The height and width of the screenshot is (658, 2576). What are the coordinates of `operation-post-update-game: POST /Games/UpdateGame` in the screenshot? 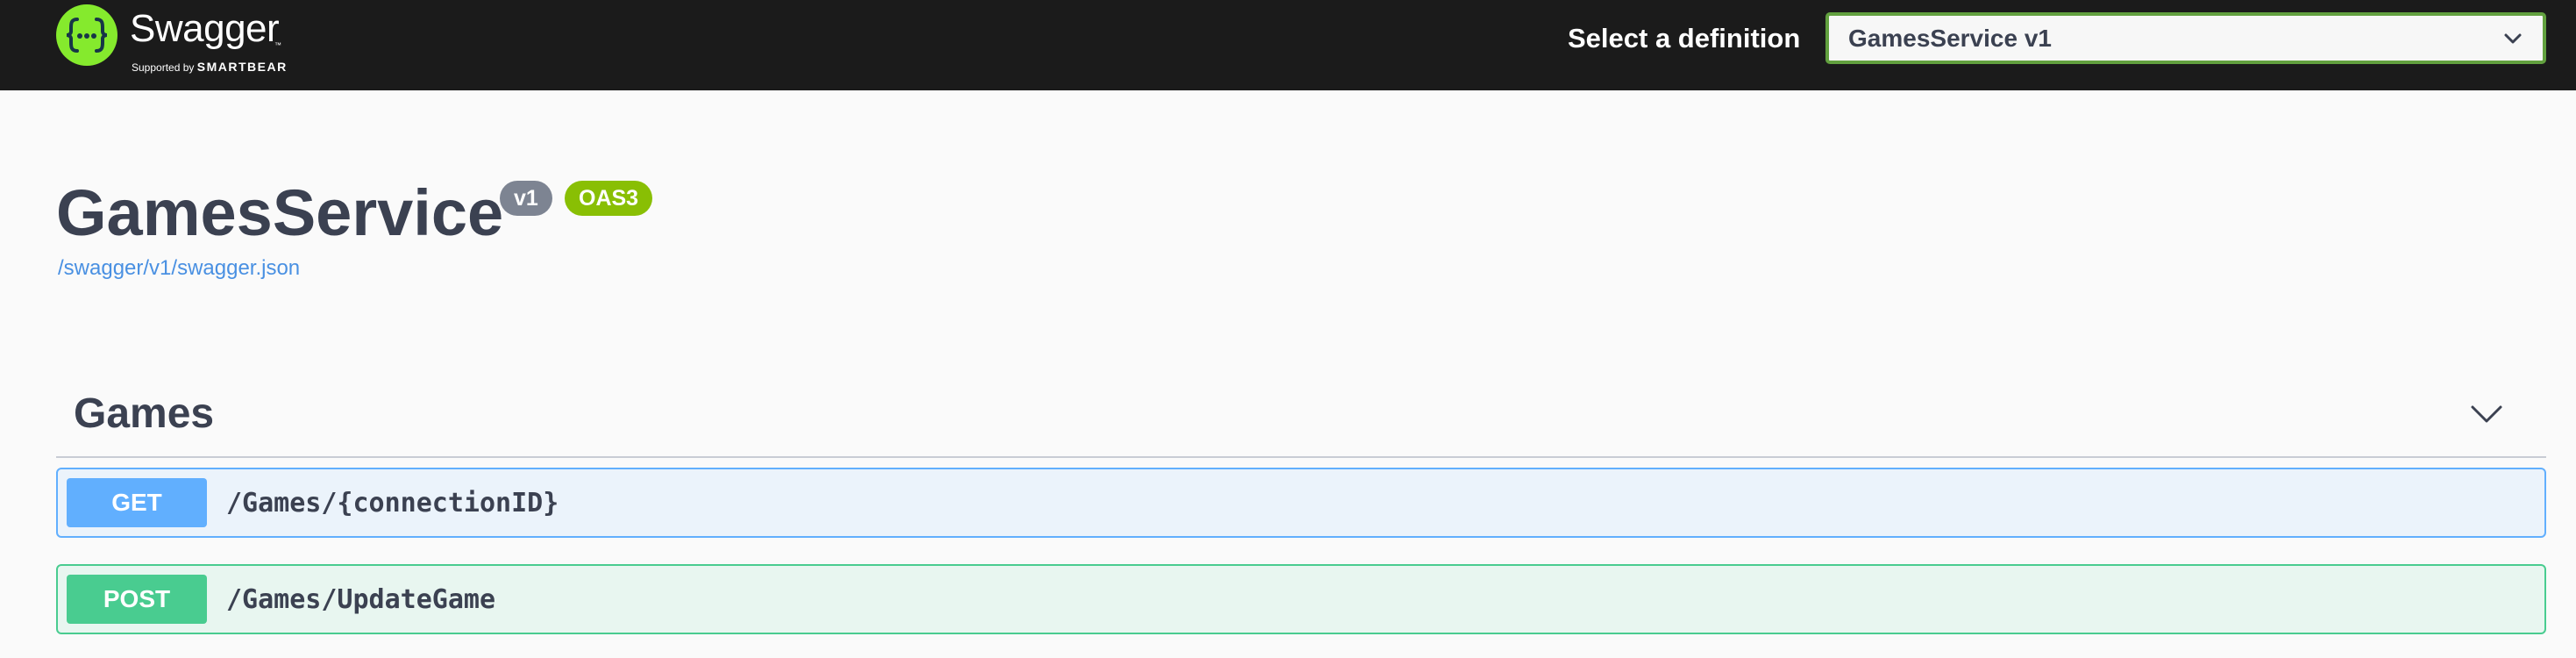 It's located at (1301, 599).